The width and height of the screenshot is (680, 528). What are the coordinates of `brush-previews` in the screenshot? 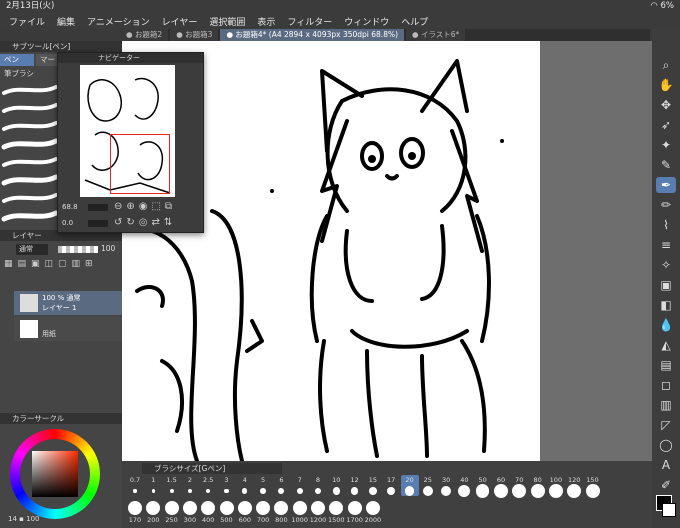 It's located at (30, 156).